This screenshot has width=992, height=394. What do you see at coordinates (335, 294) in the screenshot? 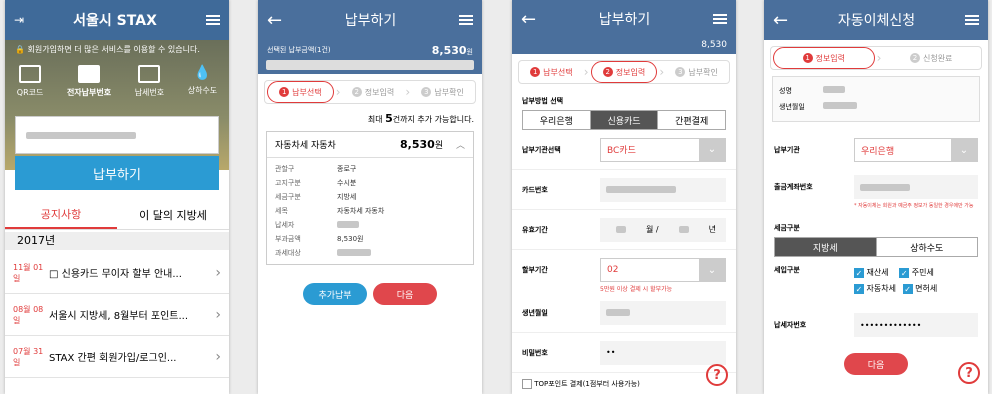
I see `add-payment-button: 추가납부` at bounding box center [335, 294].